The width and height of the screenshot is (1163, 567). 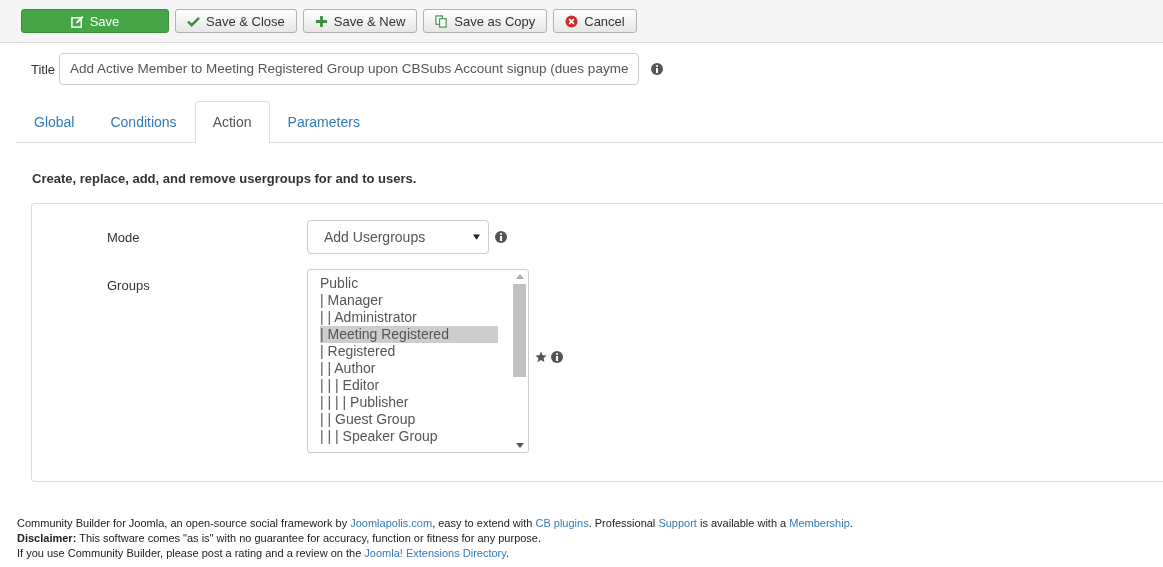 What do you see at coordinates (572, 21) in the screenshot?
I see `close-icon` at bounding box center [572, 21].